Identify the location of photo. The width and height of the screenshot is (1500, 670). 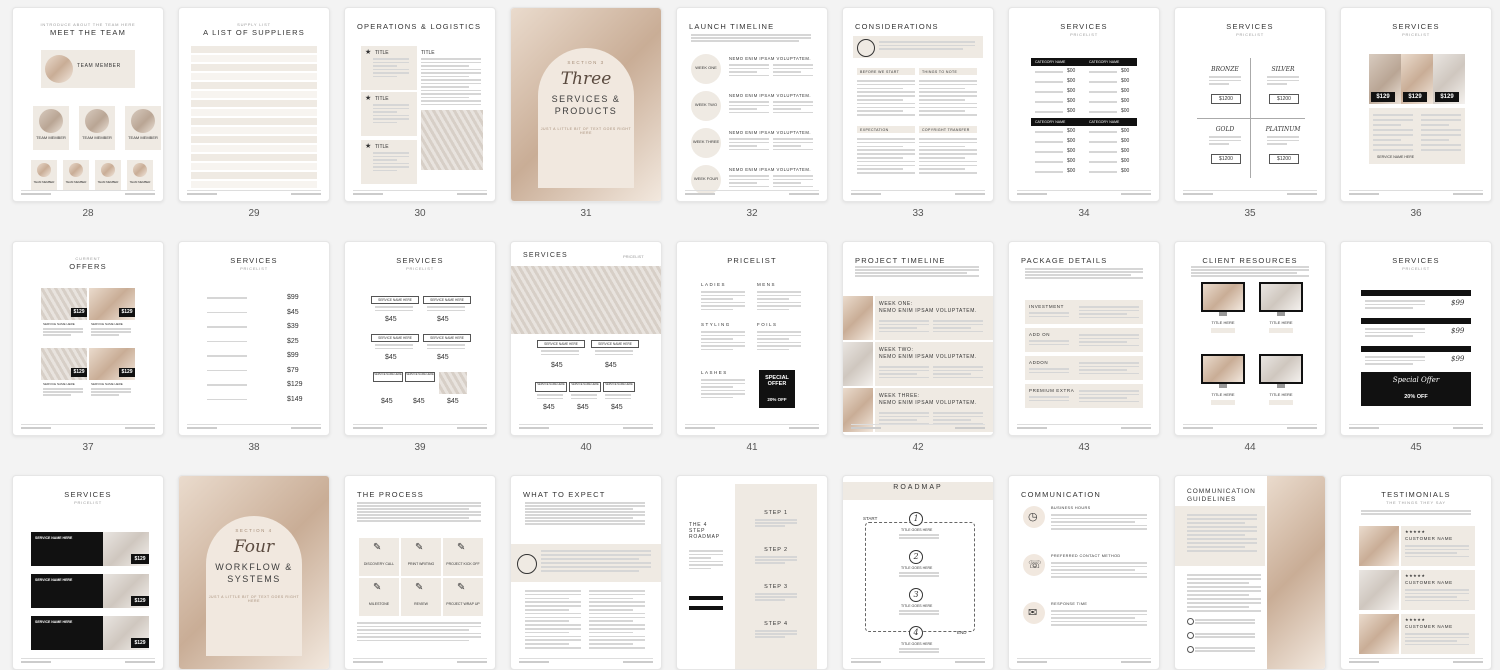
(452, 140).